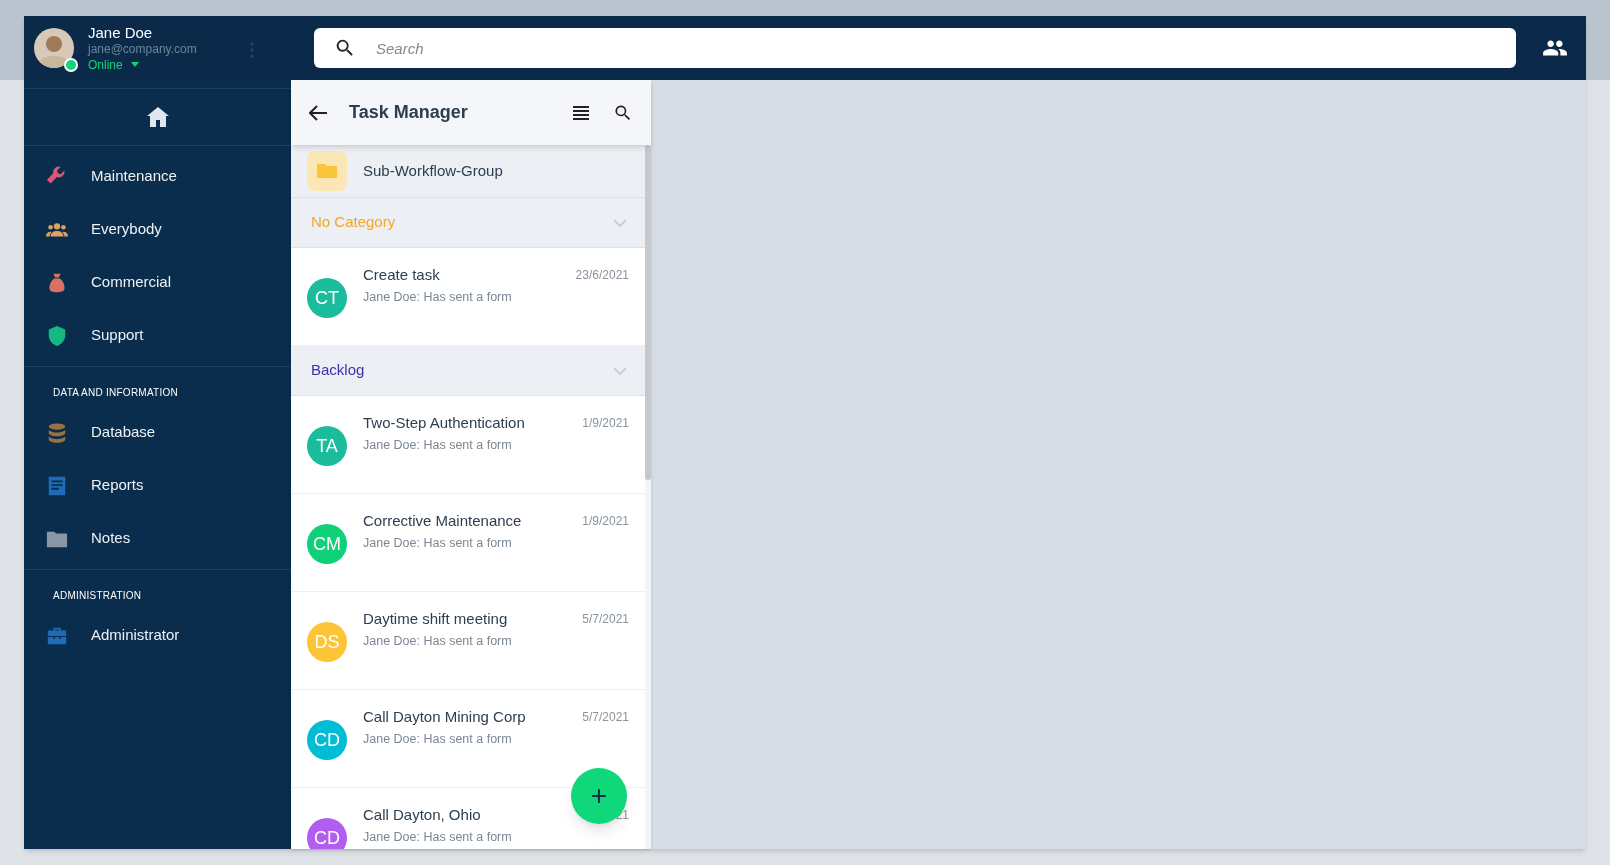 Image resolution: width=1610 pixels, height=865 pixels. I want to click on initials-avatar: CT, so click(327, 298).